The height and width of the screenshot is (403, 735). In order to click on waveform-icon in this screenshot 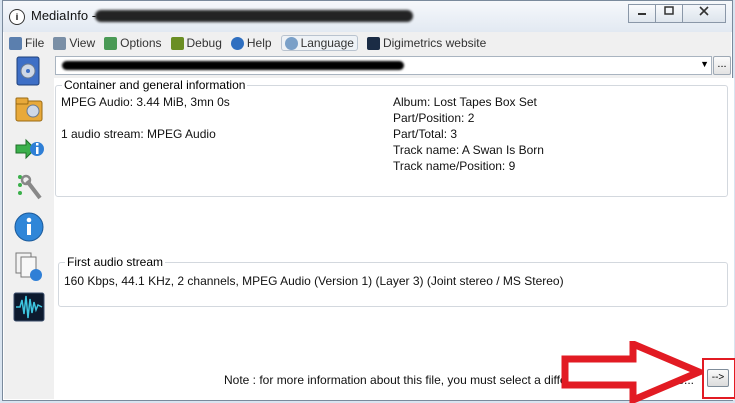, I will do `click(29, 307)`.